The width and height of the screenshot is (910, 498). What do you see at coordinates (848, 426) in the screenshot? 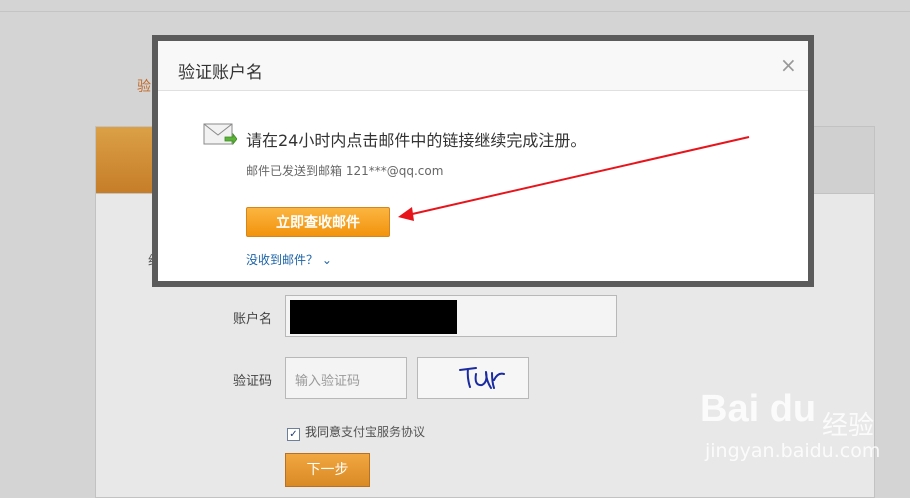
I see `watermark-label: 经验` at bounding box center [848, 426].